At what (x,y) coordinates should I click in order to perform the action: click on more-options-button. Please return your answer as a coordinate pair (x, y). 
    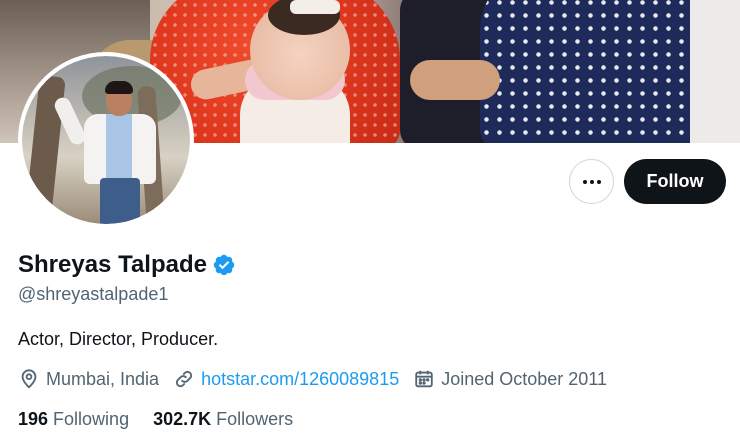
    Looking at the image, I should click on (591, 181).